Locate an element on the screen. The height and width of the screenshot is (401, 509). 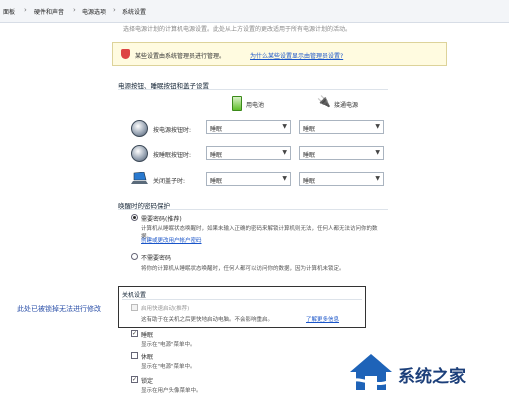
sleep-option-label: 睡眠 is located at coordinates (147, 335).